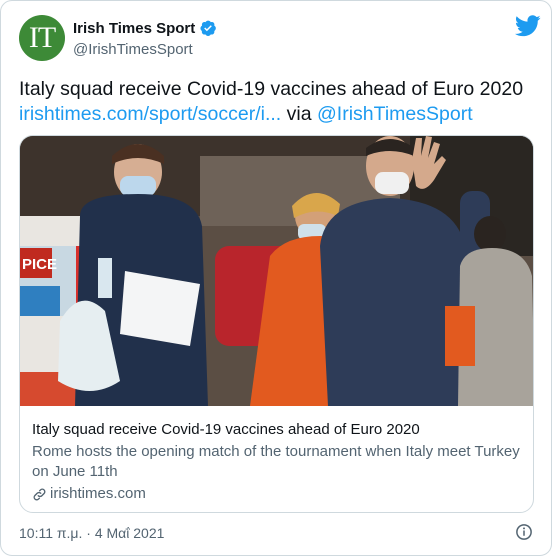  Describe the element at coordinates (39, 264) in the screenshot. I see `ambulance-sign-text: PICE` at that location.